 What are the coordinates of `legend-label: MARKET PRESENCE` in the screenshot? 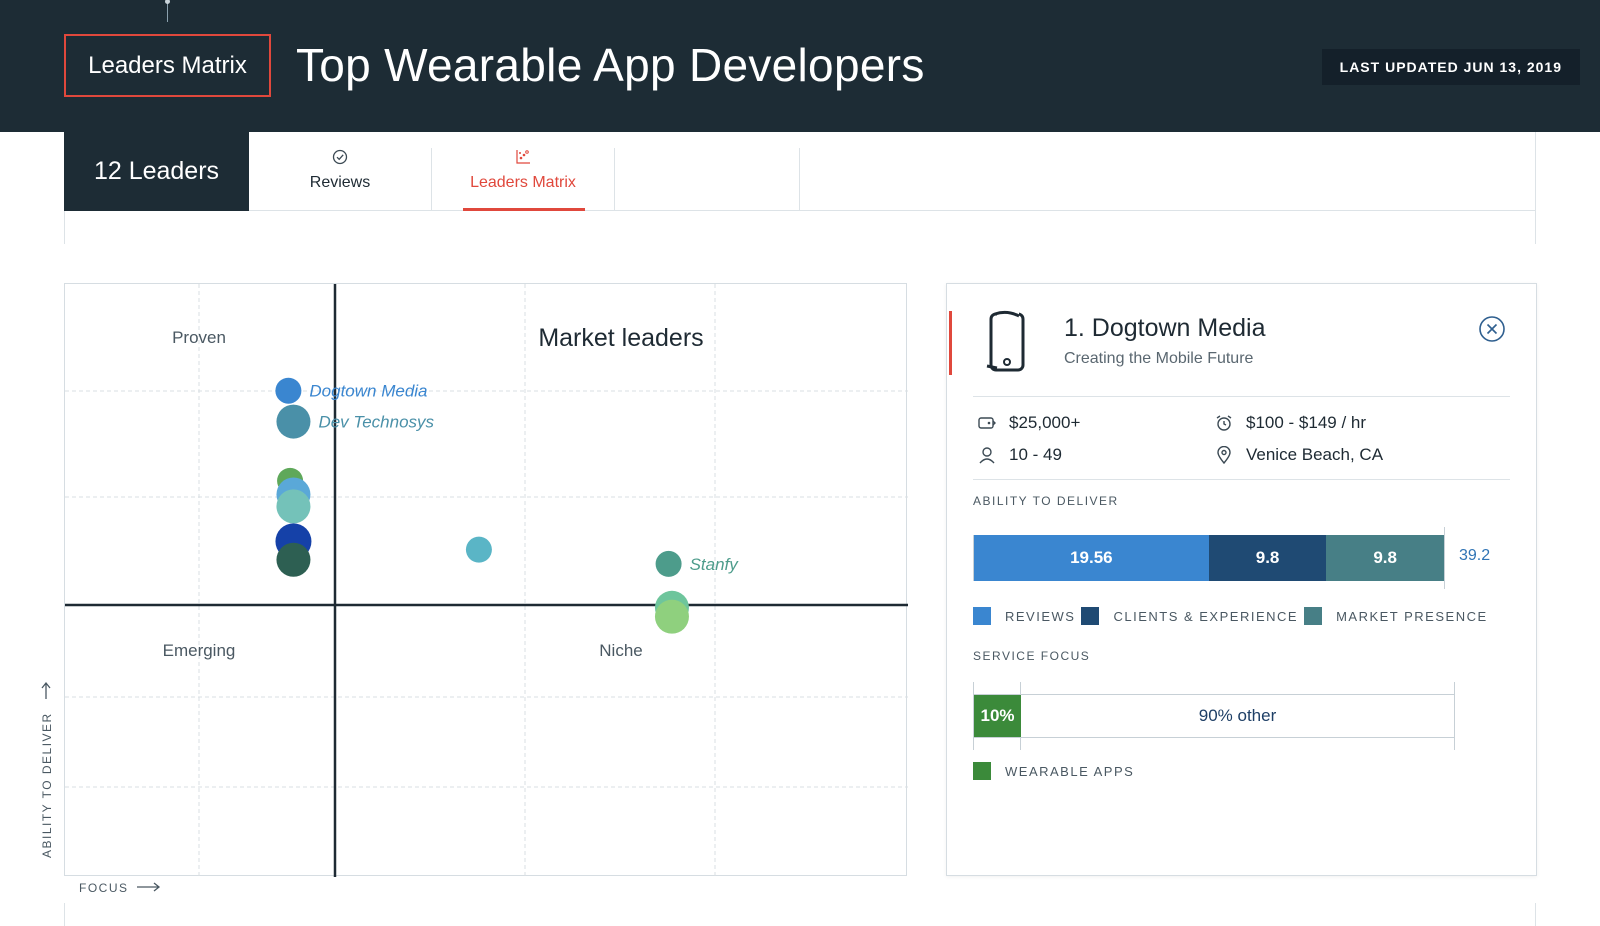 It's located at (1412, 616).